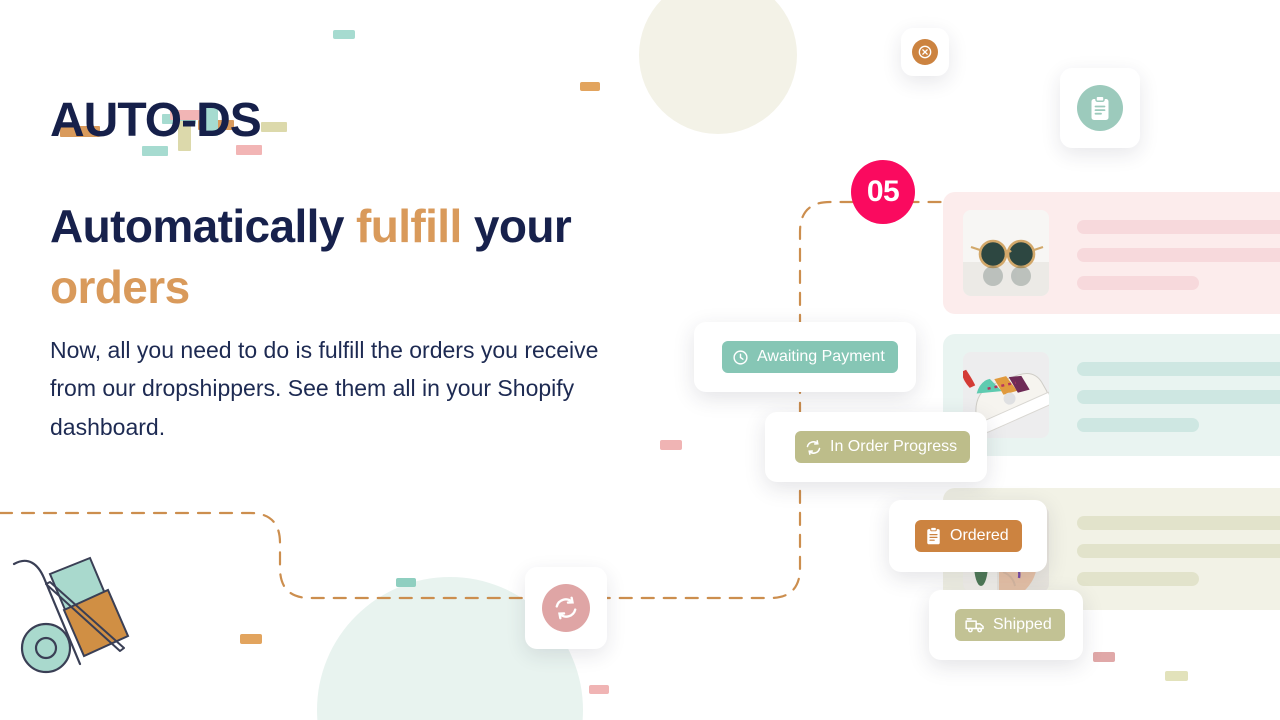  What do you see at coordinates (370, 256) in the screenshot?
I see `page-title: Automatically fulfill your orders` at bounding box center [370, 256].